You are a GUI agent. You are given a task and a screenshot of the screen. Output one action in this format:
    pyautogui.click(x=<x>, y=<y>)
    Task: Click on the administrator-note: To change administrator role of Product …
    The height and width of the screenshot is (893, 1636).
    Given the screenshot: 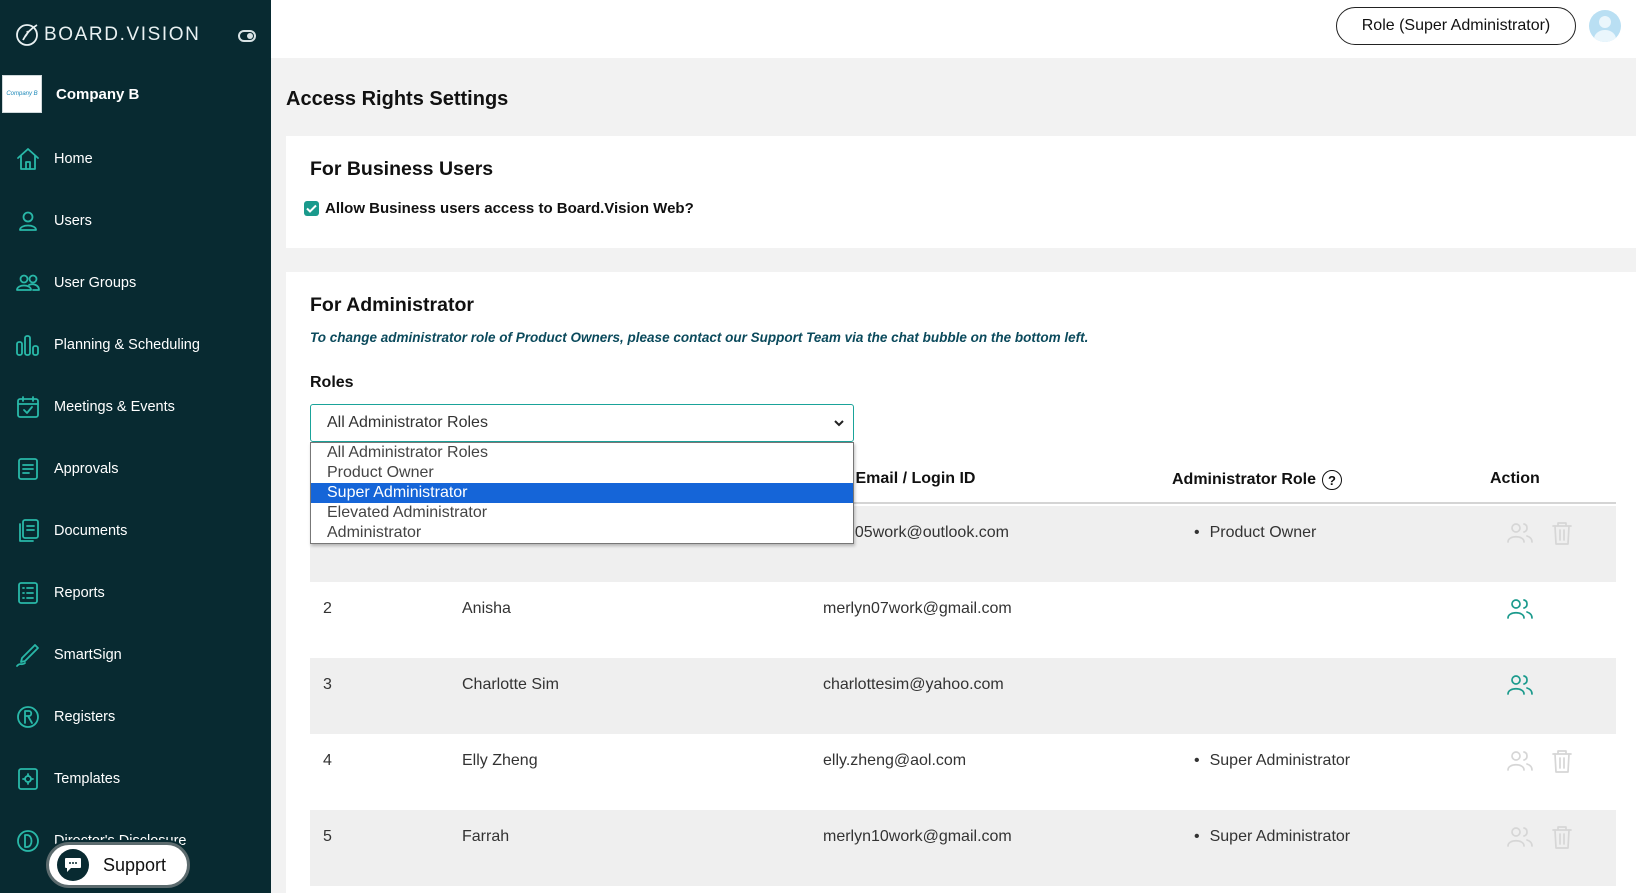 What is the action you would take?
    pyautogui.click(x=699, y=337)
    